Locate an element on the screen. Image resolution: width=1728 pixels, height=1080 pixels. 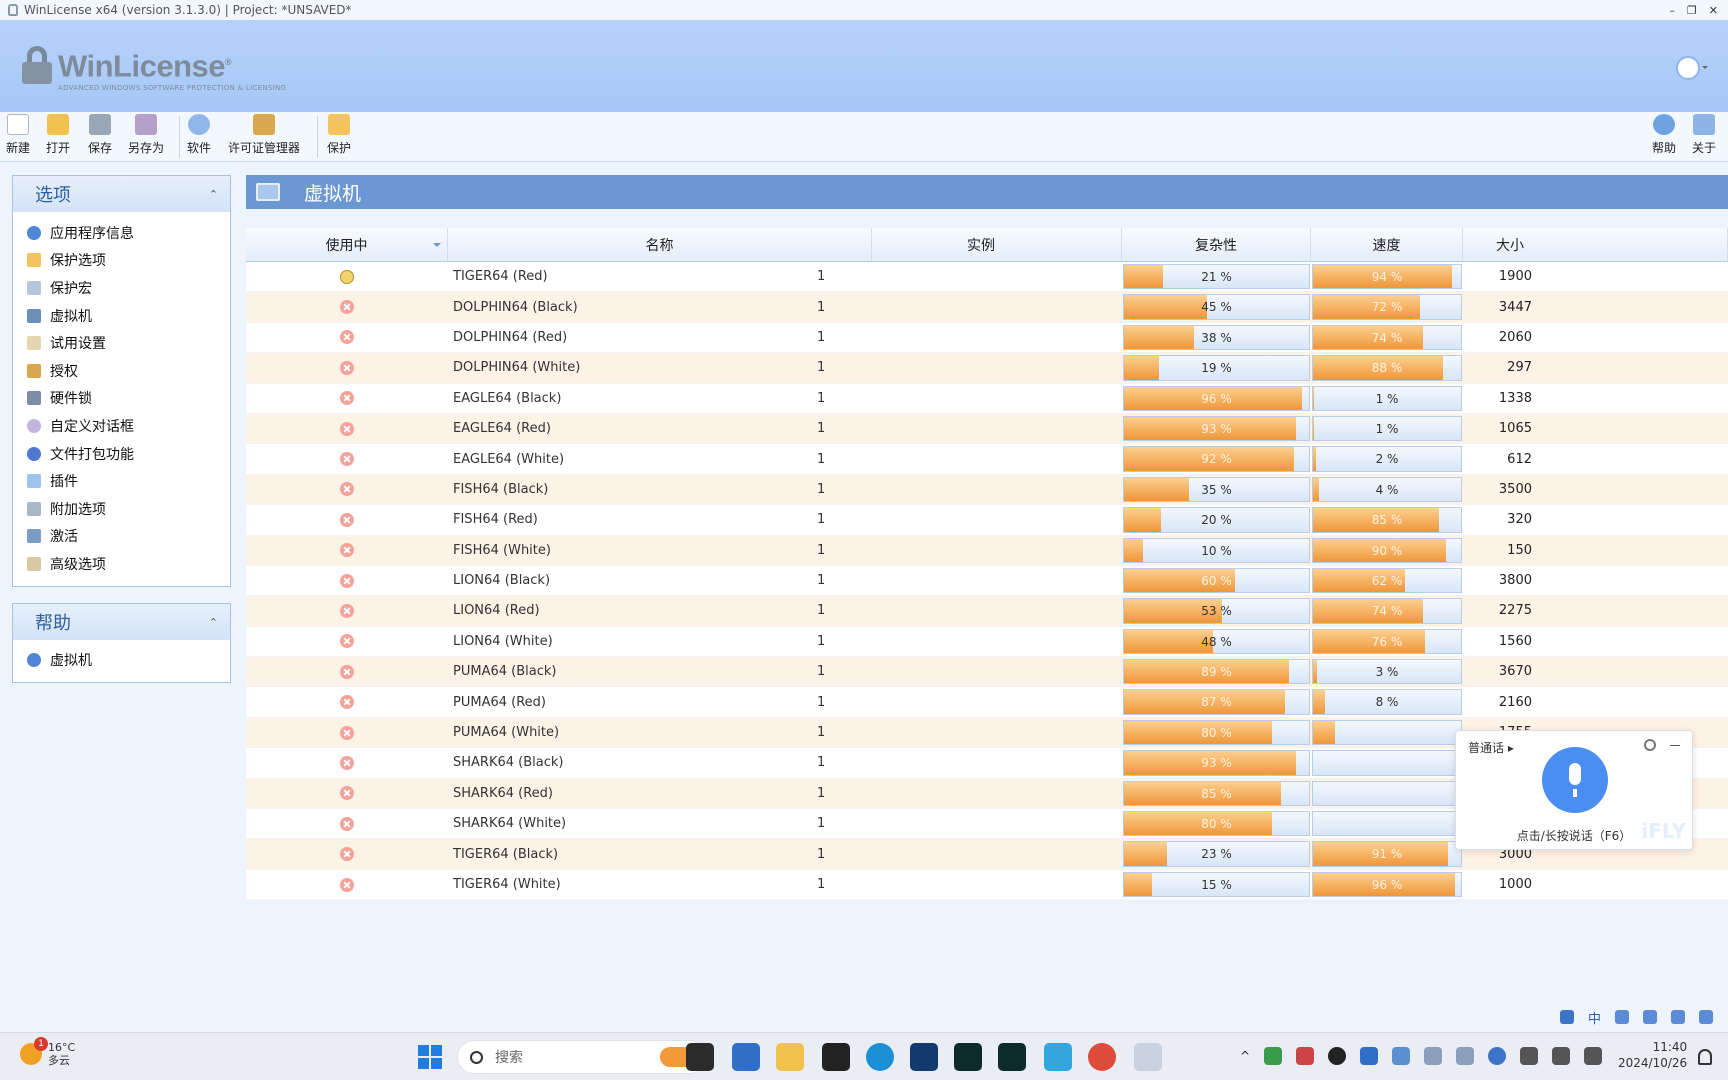
task-view-icon is located at coordinates (700, 1057).